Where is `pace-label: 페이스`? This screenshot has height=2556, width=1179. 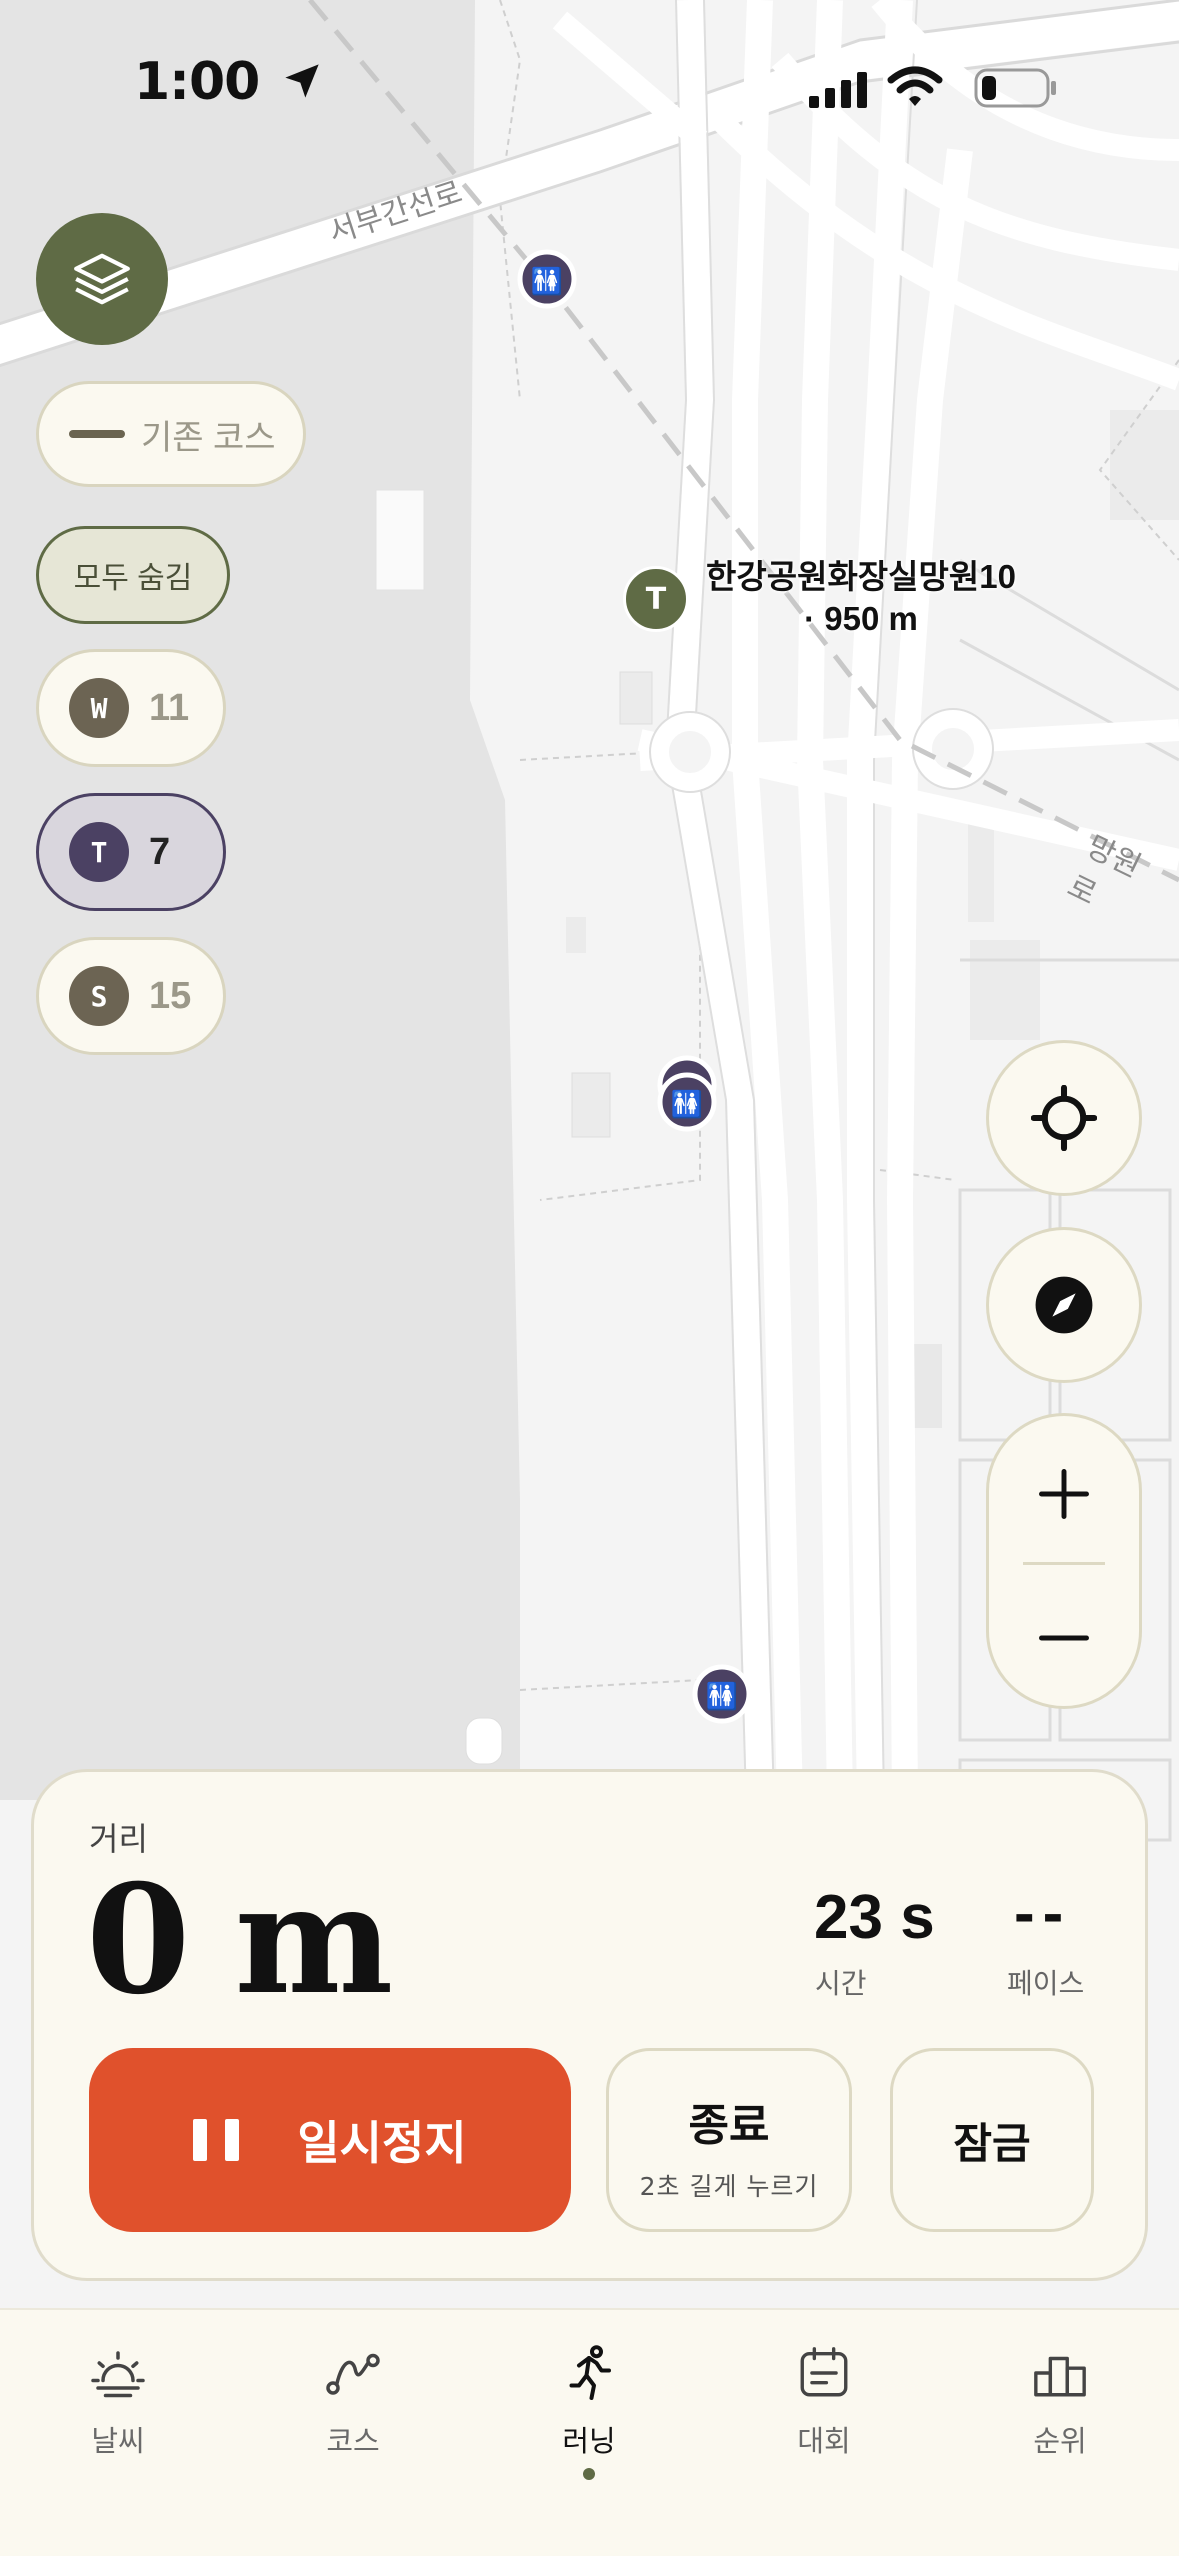 pace-label: 페이스 is located at coordinates (1046, 1983).